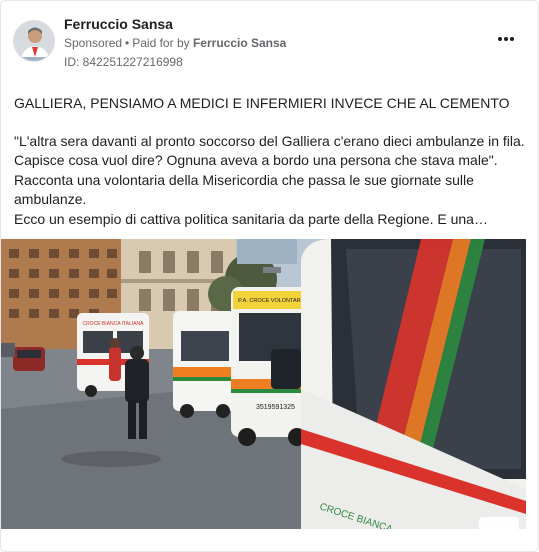  I want to click on paid-for-prefix: Paid for by, so click(161, 43).